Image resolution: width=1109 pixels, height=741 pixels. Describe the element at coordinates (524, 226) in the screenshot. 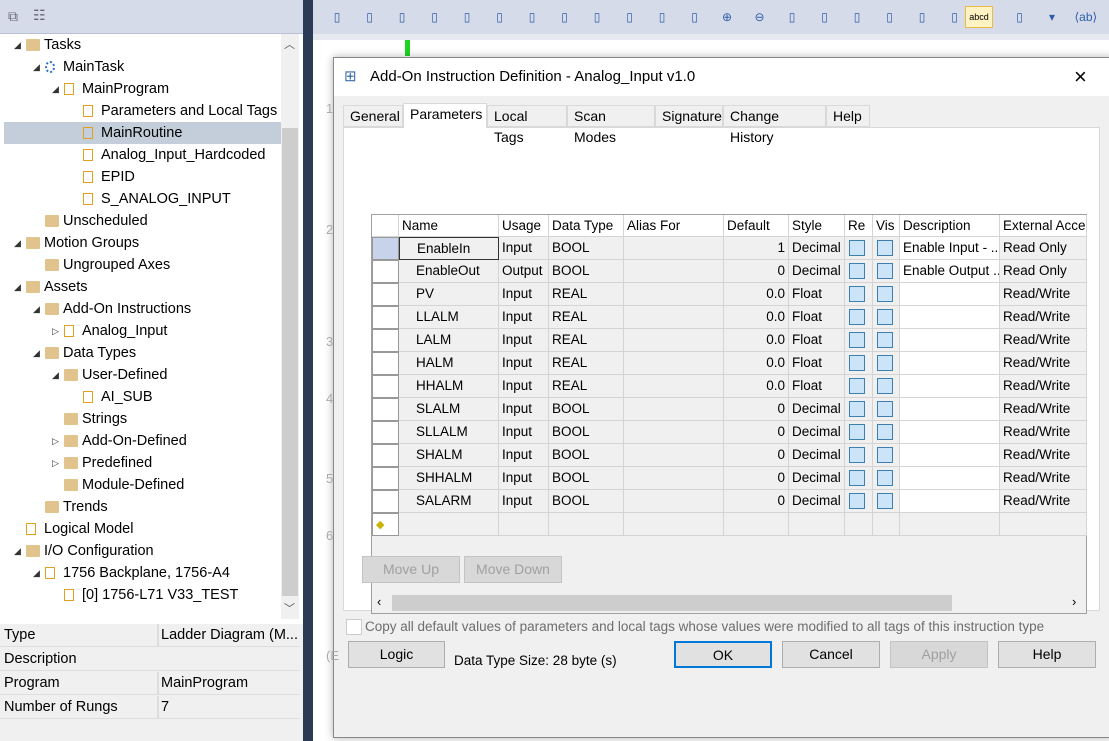

I see `column-header: Usage` at that location.